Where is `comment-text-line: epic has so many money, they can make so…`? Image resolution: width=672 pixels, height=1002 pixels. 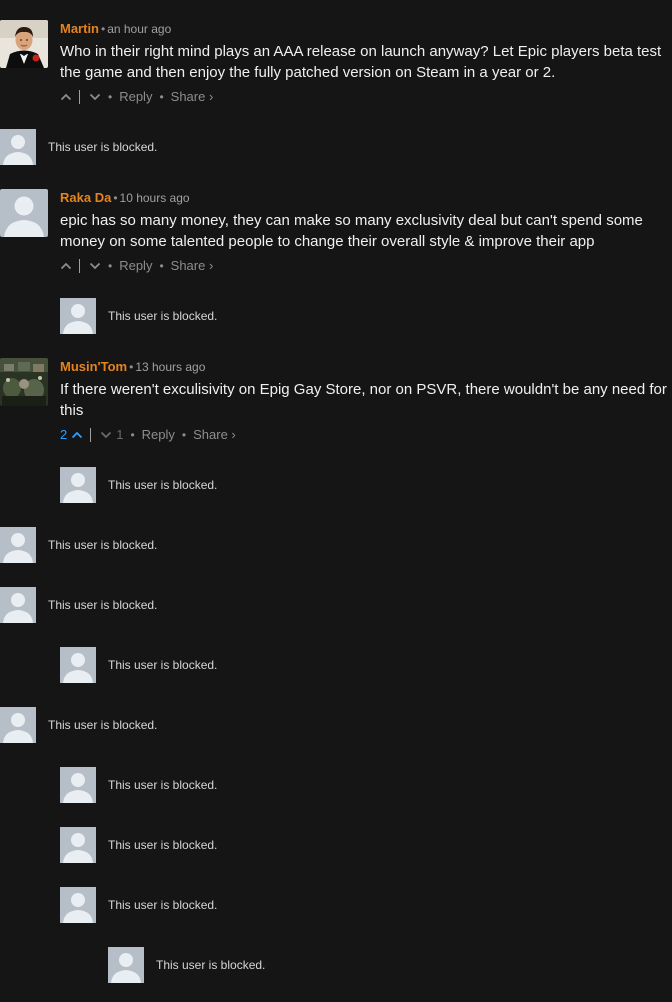 comment-text-line: epic has so many money, they can make so… is located at coordinates (351, 220).